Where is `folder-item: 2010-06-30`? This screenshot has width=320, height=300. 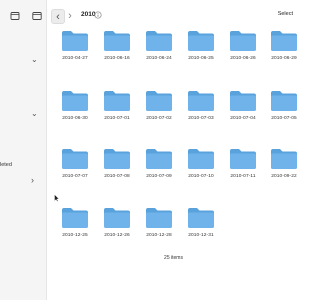 folder-item: 2010-06-30 is located at coordinates (75, 105).